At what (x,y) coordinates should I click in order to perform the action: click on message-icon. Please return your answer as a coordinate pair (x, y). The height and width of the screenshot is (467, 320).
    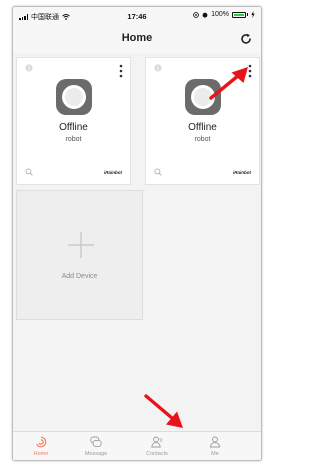
    Looking at the image, I should click on (96, 441).